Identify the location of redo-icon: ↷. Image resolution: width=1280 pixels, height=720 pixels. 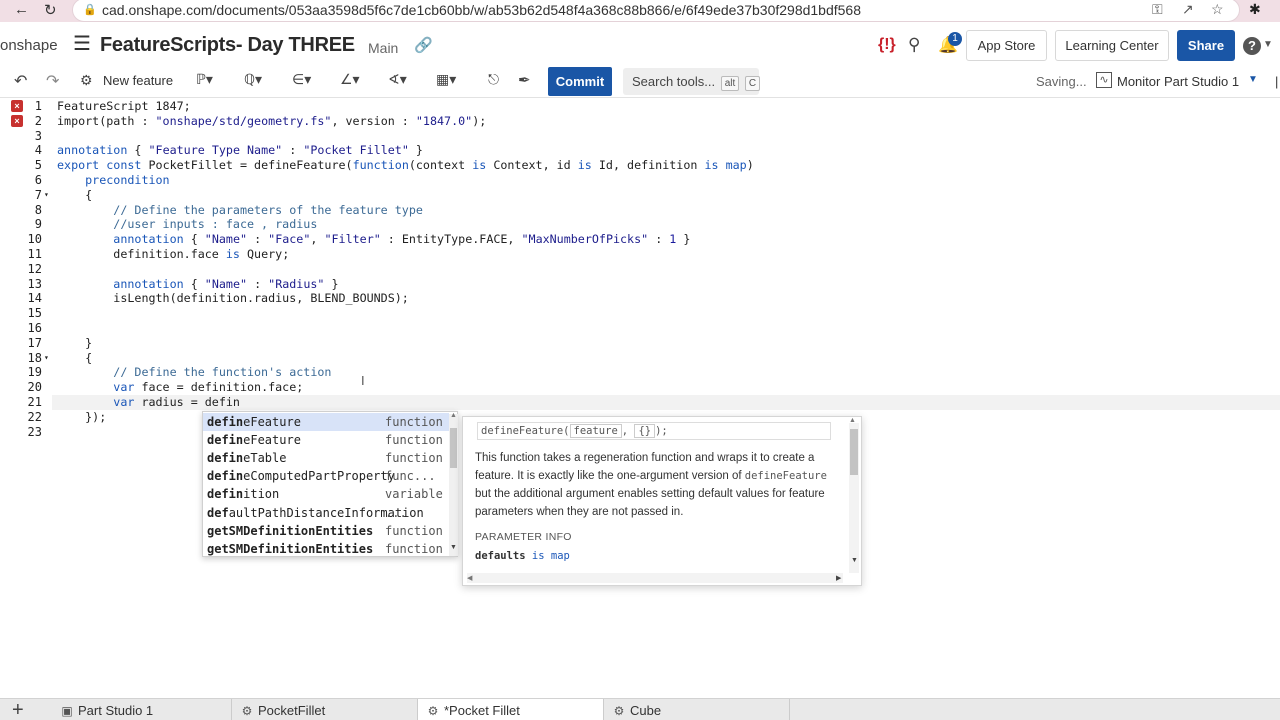
(52, 81).